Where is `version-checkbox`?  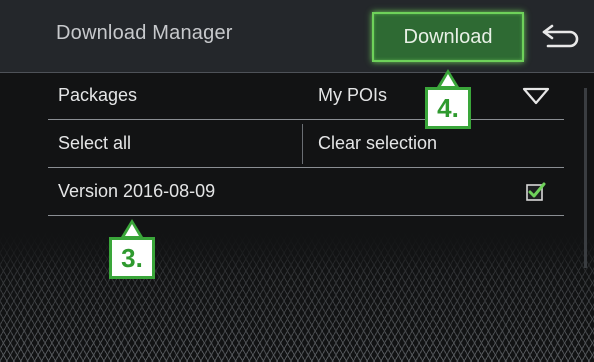
version-checkbox is located at coordinates (536, 192).